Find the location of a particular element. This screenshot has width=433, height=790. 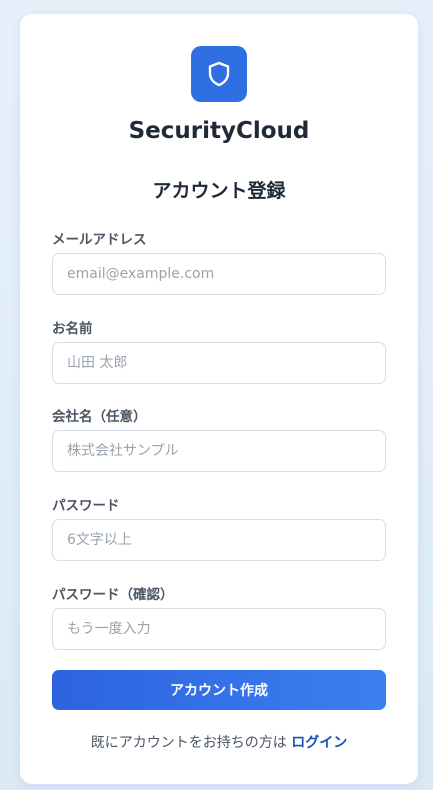

password-field is located at coordinates (219, 540).